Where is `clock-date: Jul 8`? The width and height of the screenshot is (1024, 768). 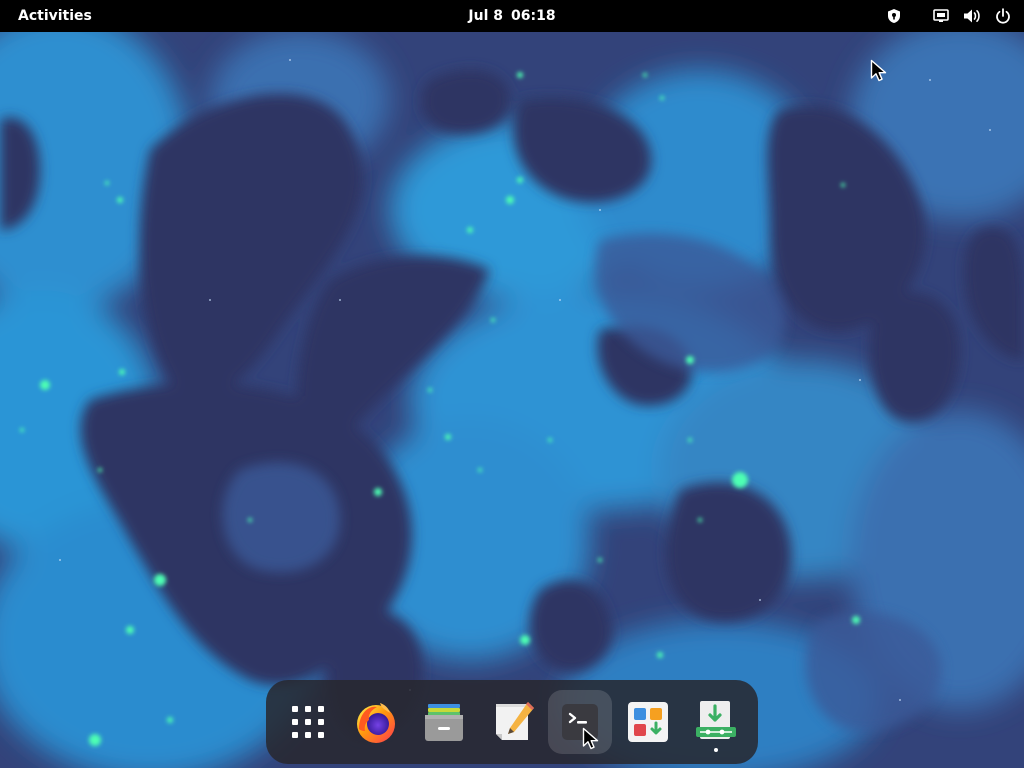 clock-date: Jul 8 is located at coordinates (485, 16).